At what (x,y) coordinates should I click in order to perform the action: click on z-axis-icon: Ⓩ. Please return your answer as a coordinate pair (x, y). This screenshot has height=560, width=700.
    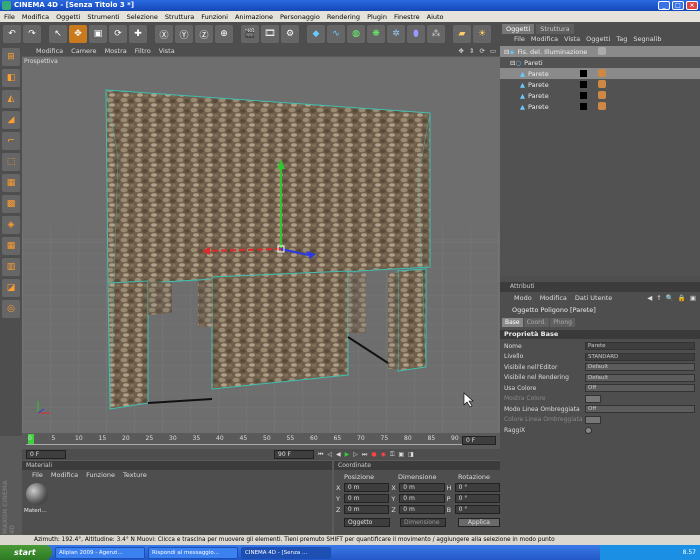
    Looking at the image, I should click on (204, 34).